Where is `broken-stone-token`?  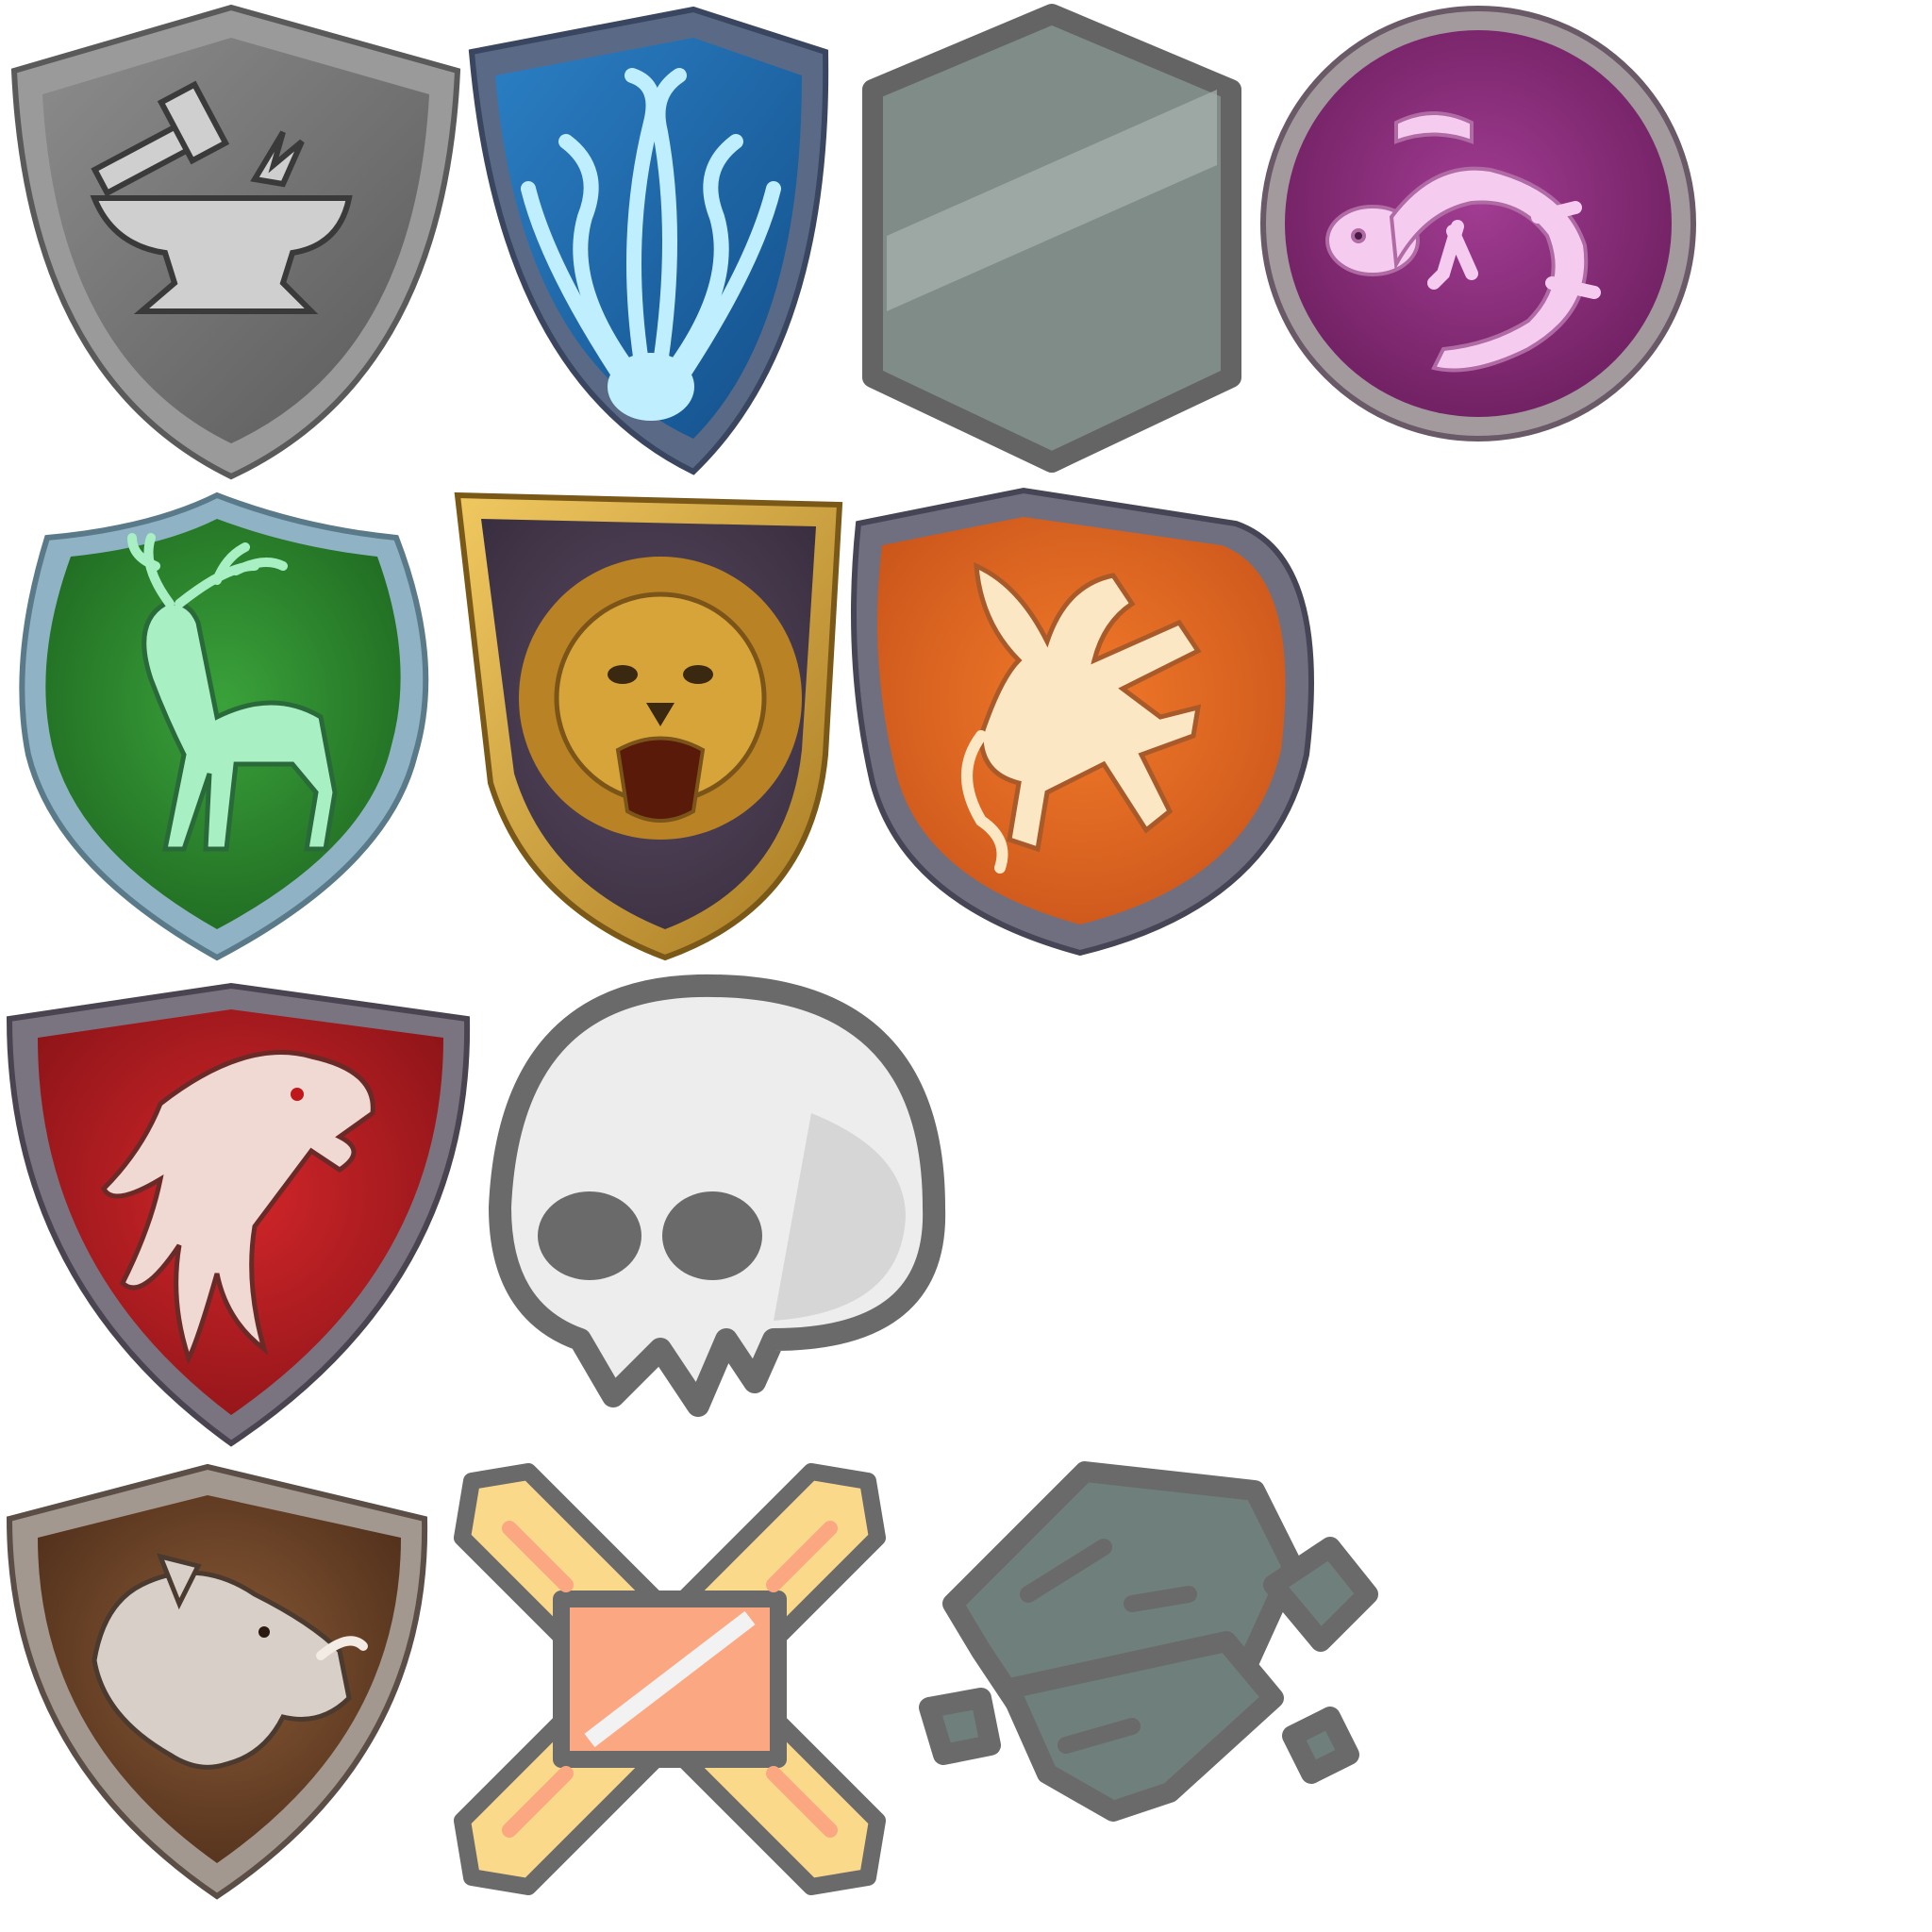 broken-stone-token is located at coordinates (1148, 1642).